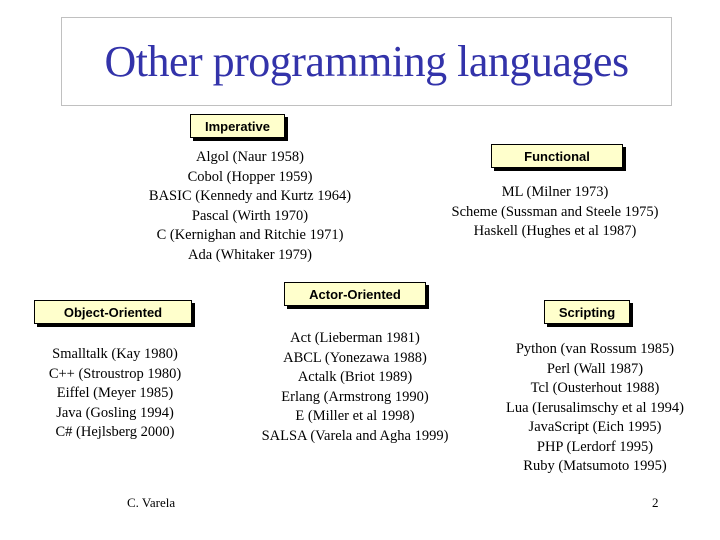 The height and width of the screenshot is (540, 720). What do you see at coordinates (355, 396) in the screenshot?
I see `list-item: Erlang (Armstrong 1990)` at bounding box center [355, 396].